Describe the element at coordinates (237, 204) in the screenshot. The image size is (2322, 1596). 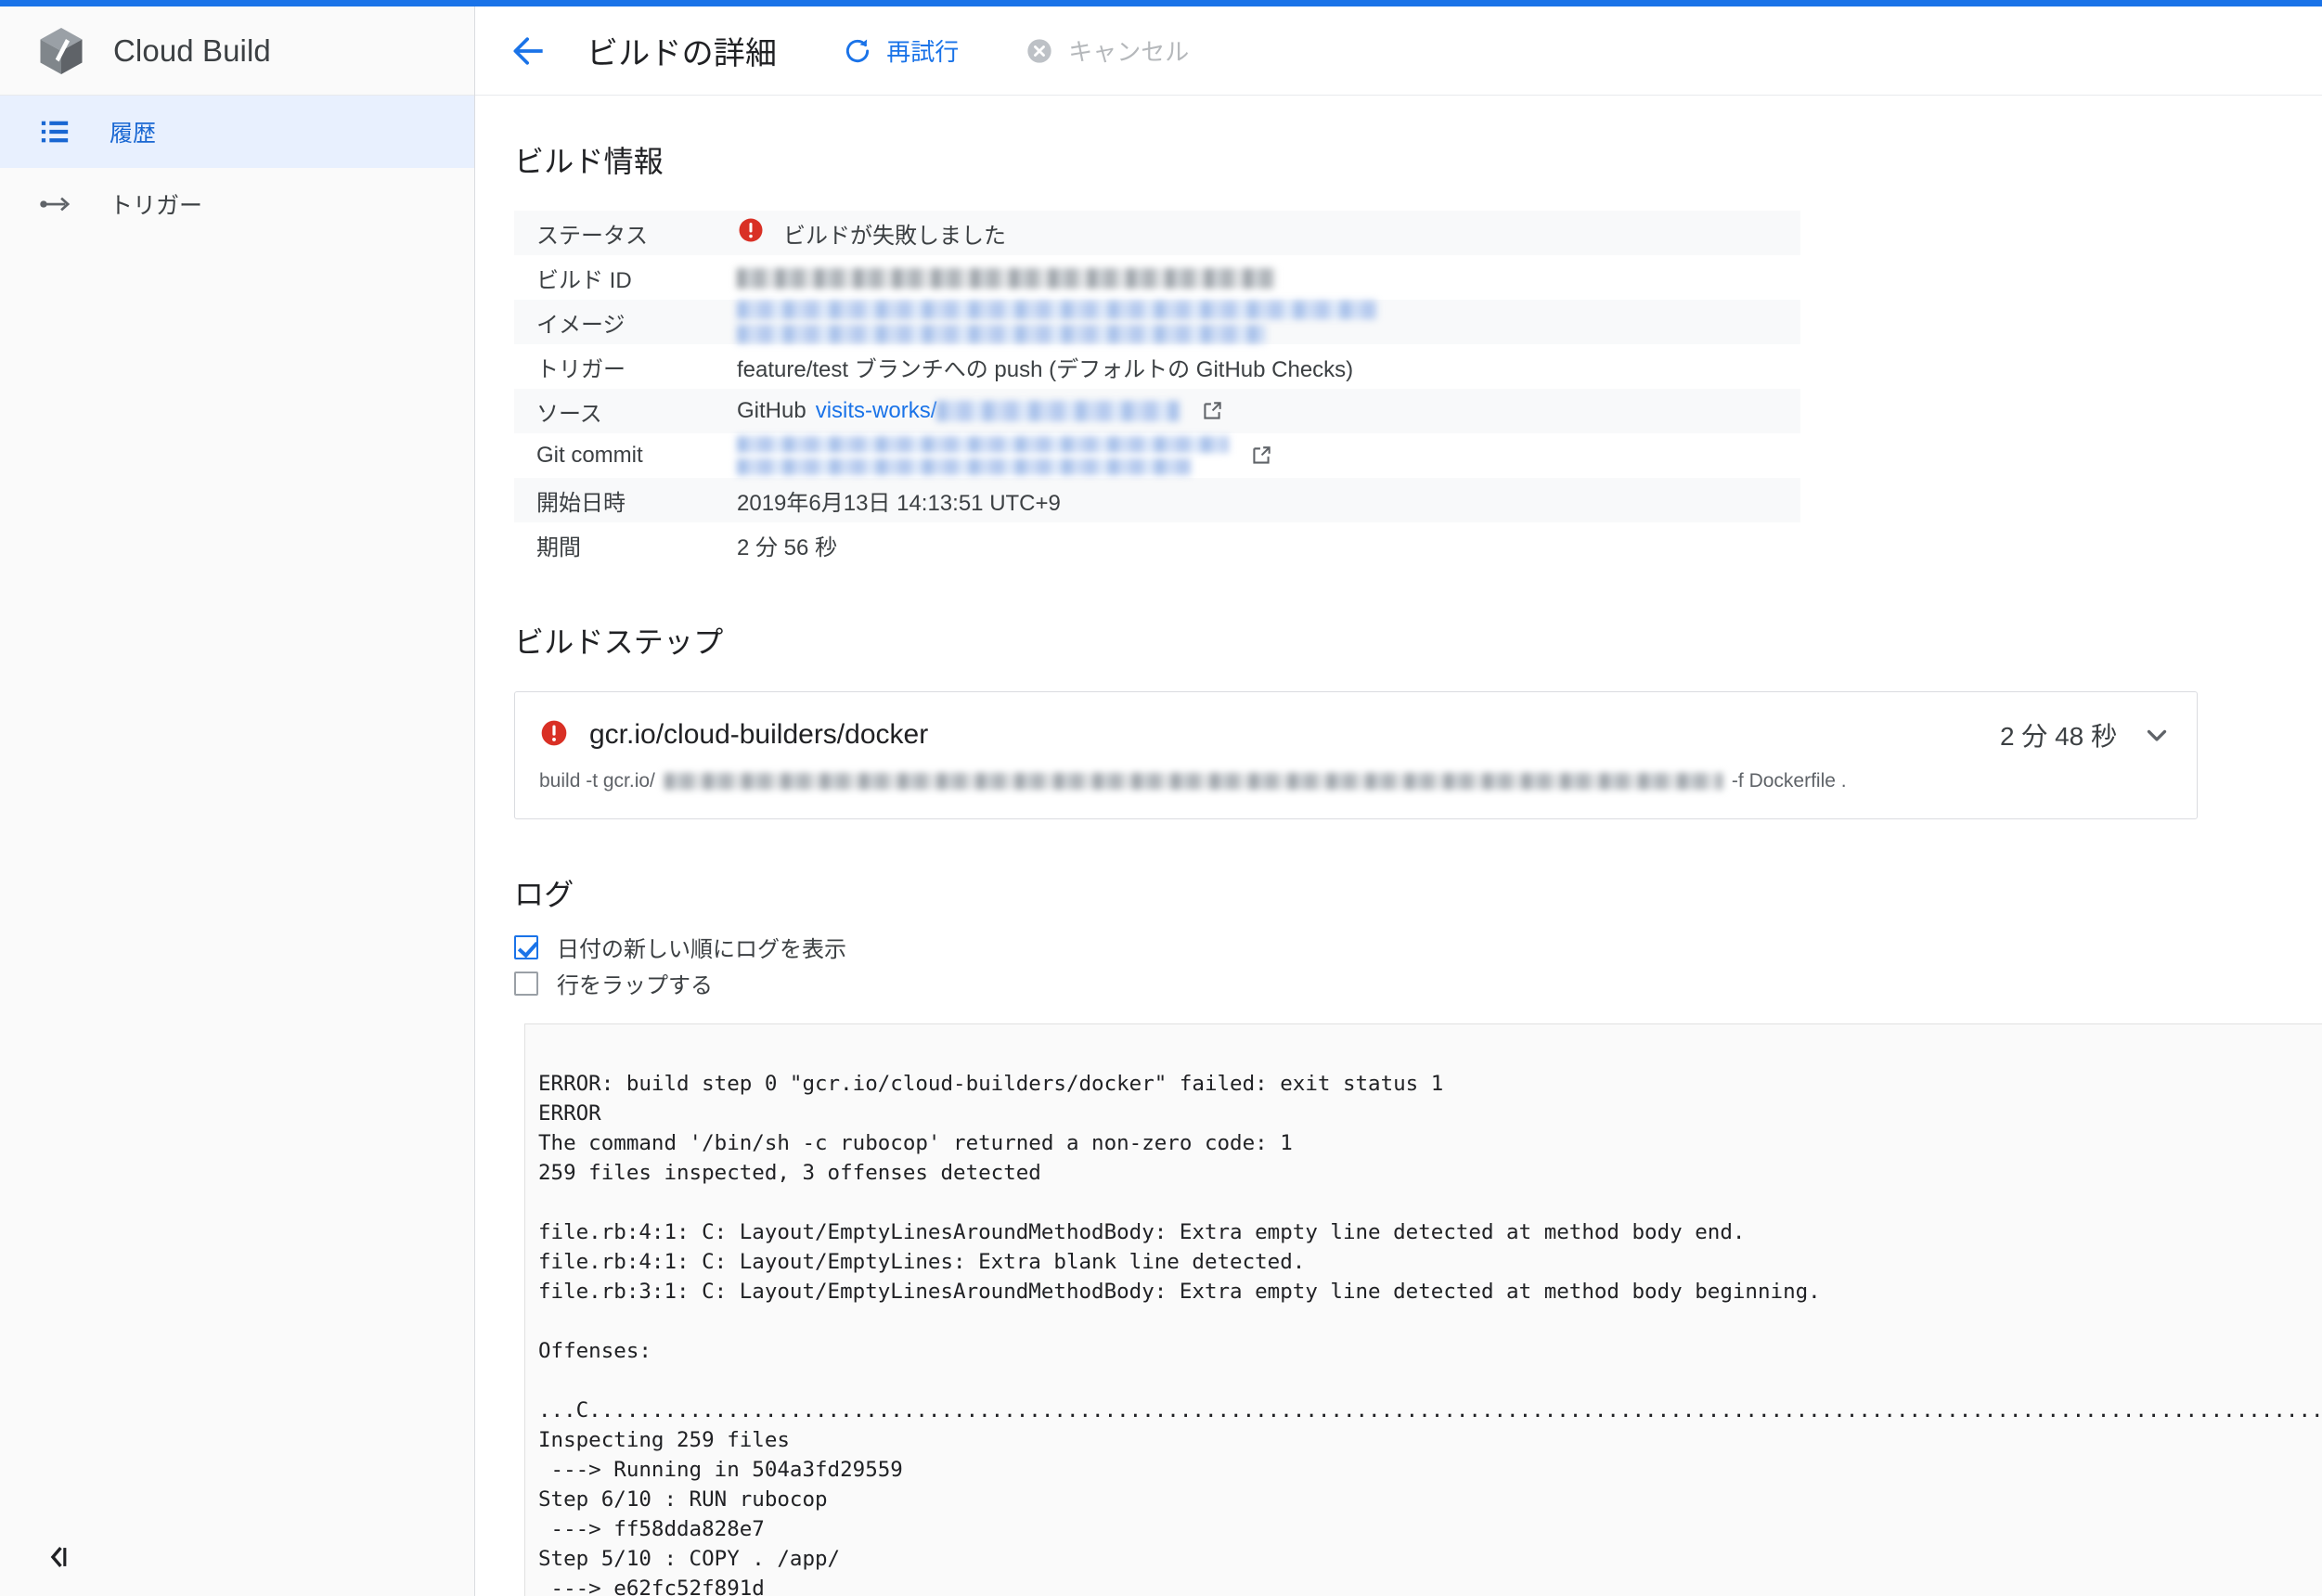
I see `sidebar-item-trigger: トリガー` at that location.